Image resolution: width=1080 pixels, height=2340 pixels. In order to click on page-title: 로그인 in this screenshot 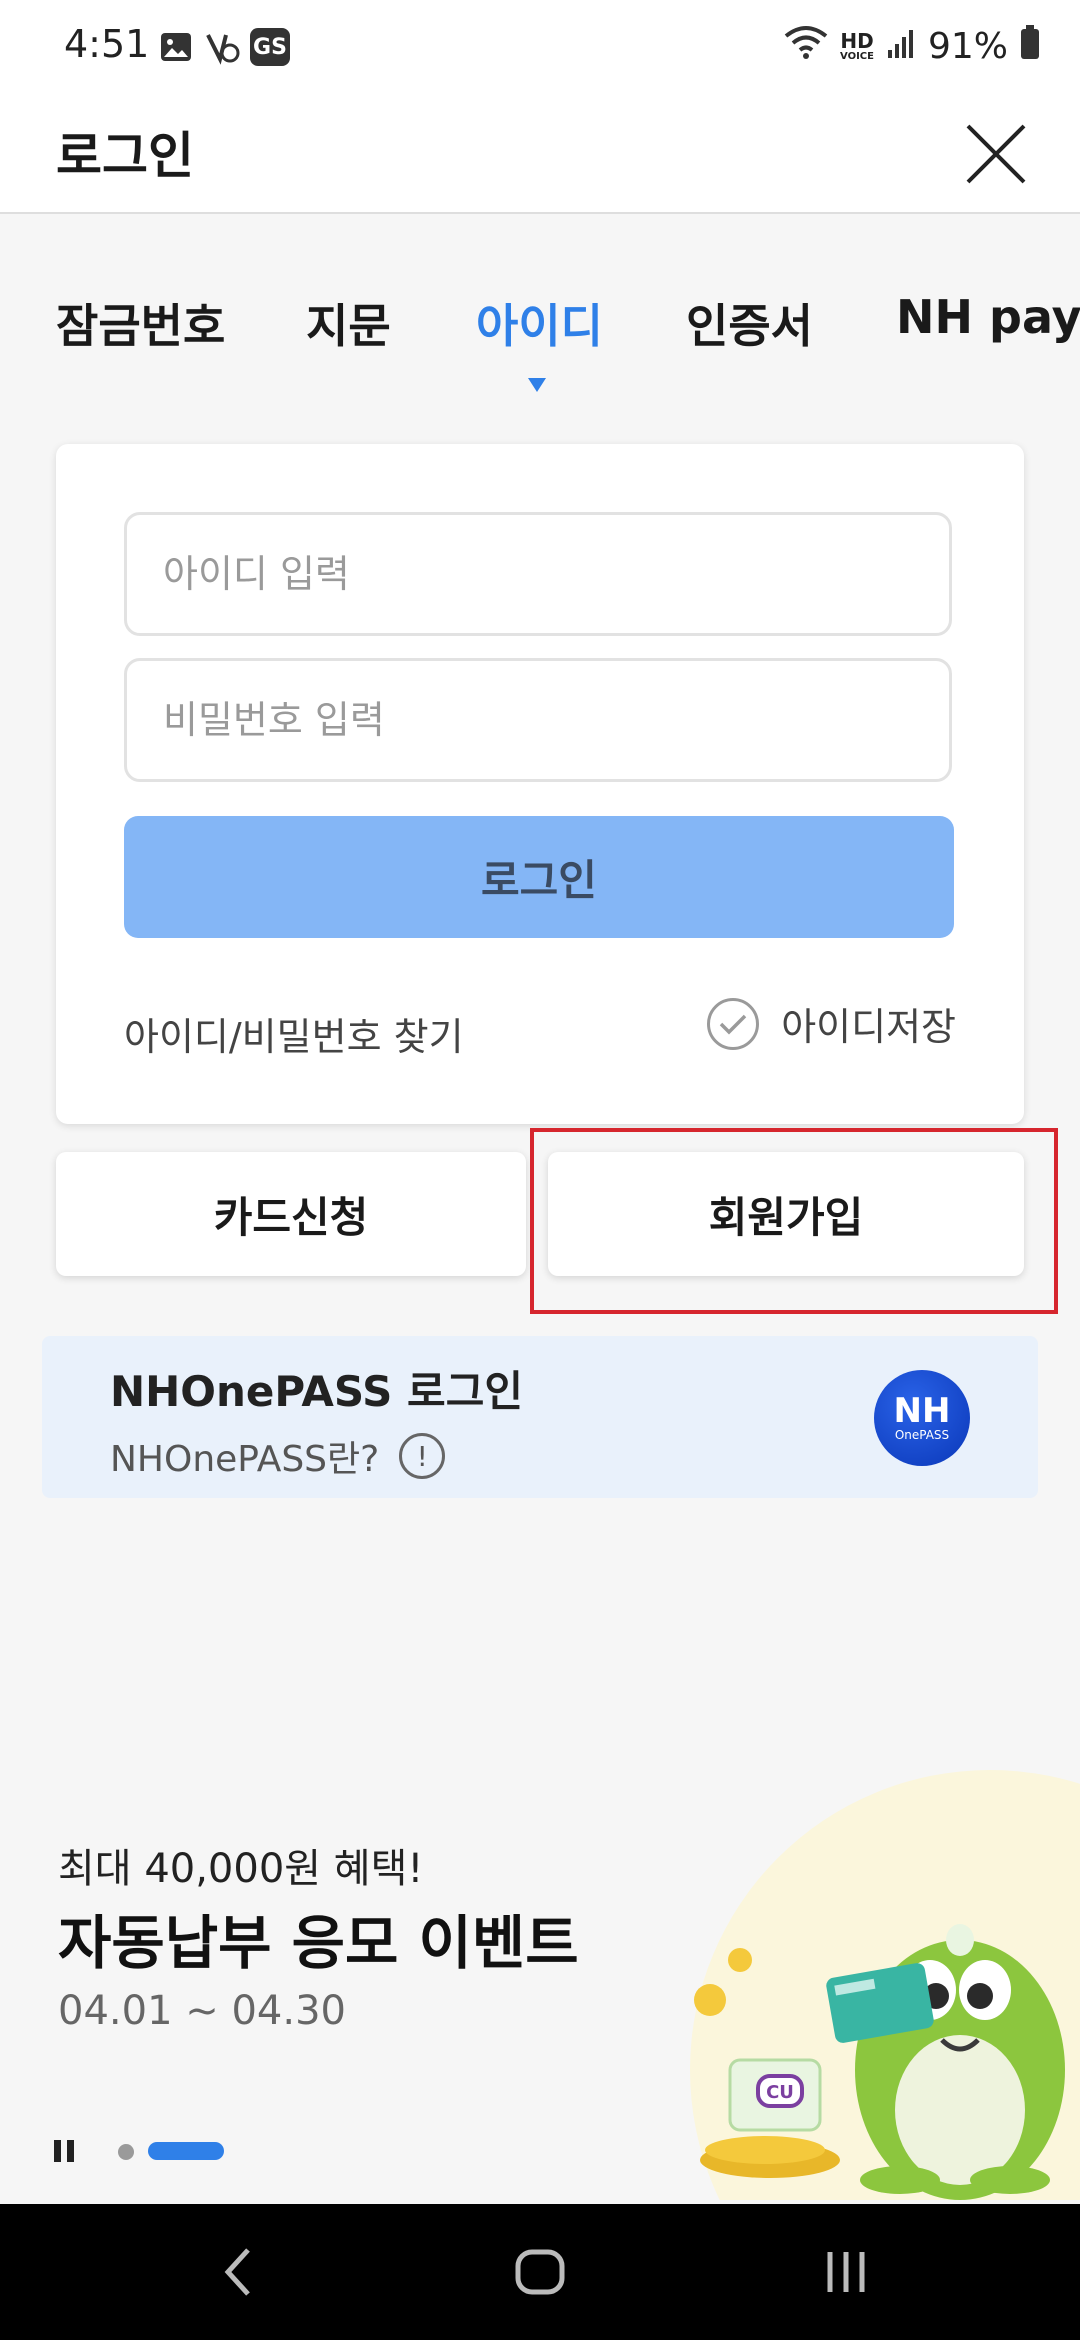, I will do `click(125, 156)`.